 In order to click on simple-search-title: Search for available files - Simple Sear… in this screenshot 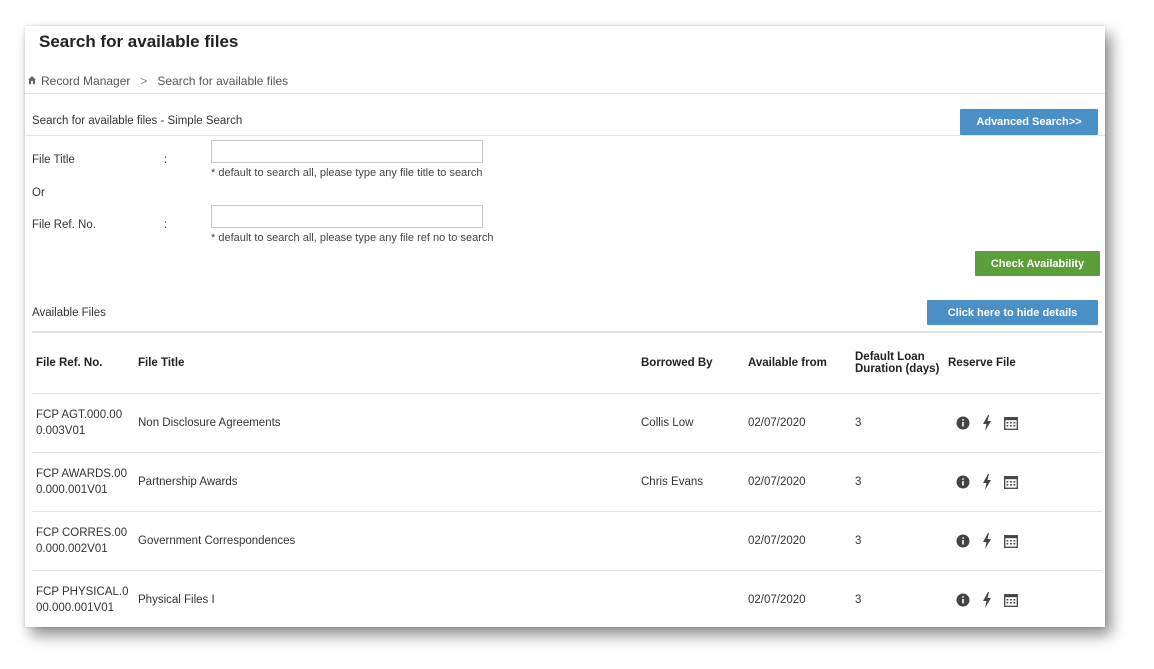, I will do `click(137, 121)`.